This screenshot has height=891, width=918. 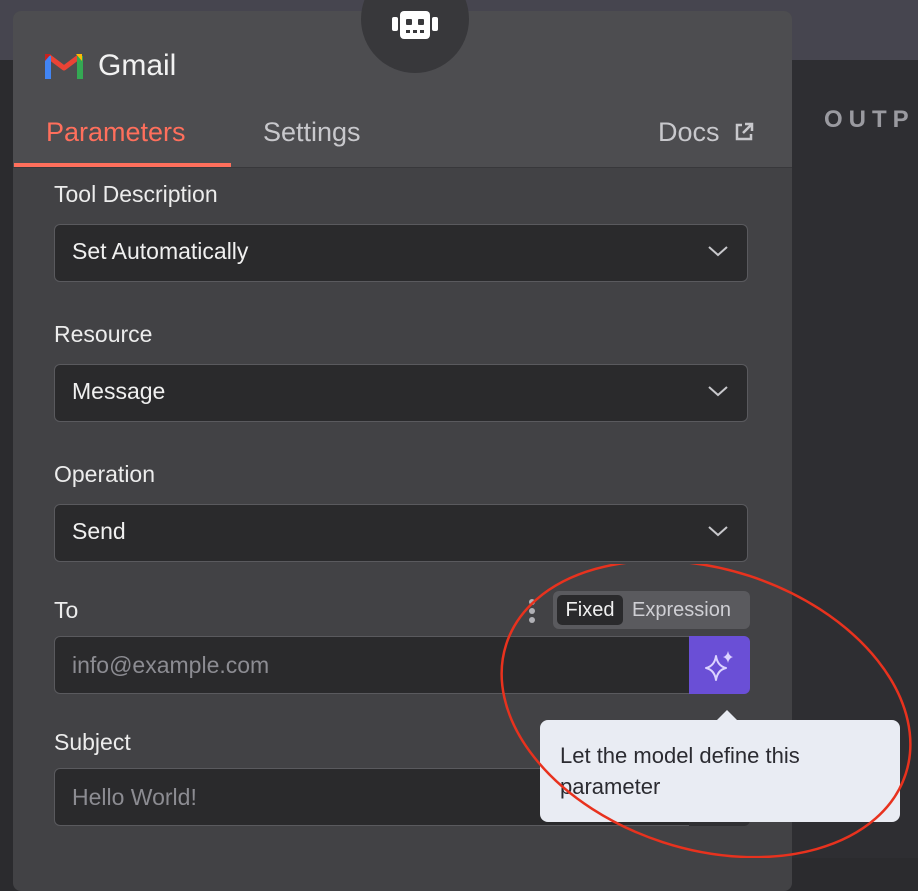 I want to click on subject-label: Subject, so click(x=92, y=742).